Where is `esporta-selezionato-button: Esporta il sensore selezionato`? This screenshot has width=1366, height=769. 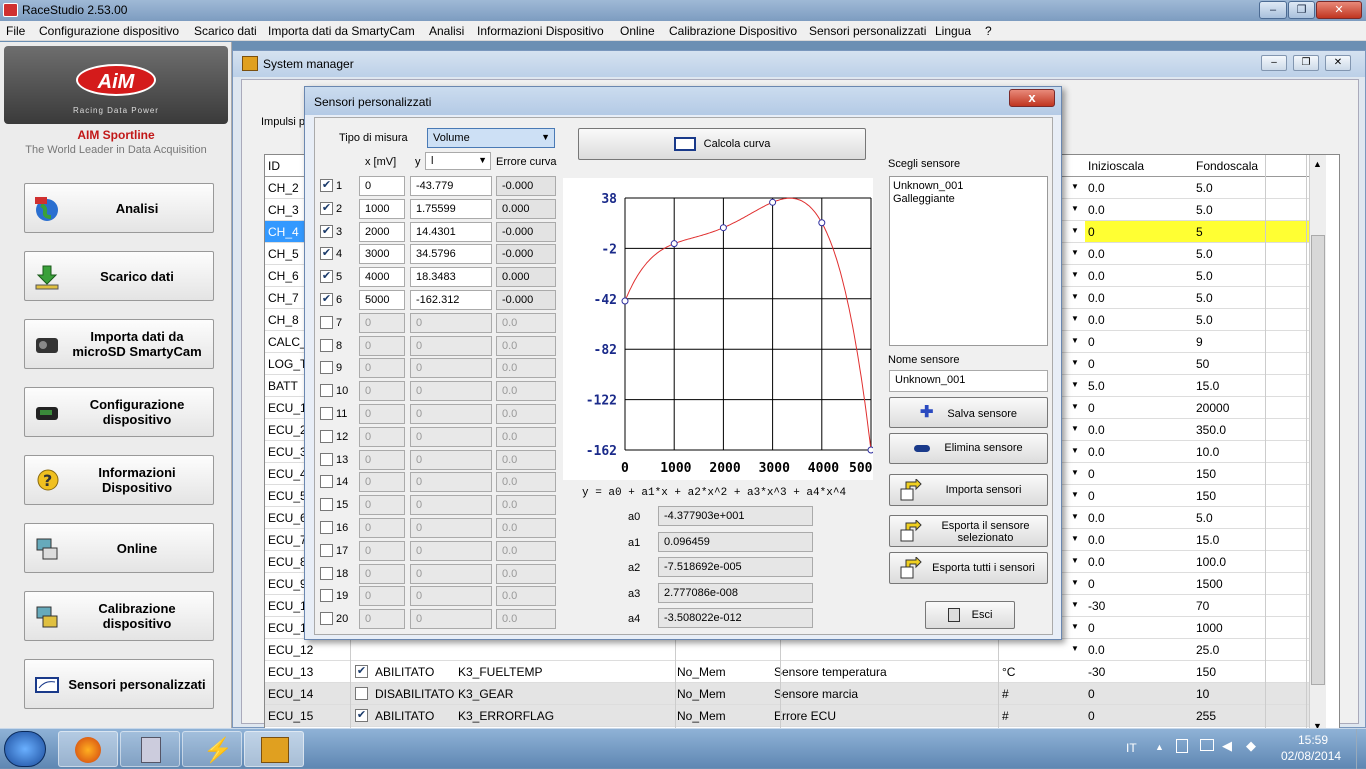
esporta-selezionato-button: Esporta il sensore selezionato is located at coordinates (968, 531).